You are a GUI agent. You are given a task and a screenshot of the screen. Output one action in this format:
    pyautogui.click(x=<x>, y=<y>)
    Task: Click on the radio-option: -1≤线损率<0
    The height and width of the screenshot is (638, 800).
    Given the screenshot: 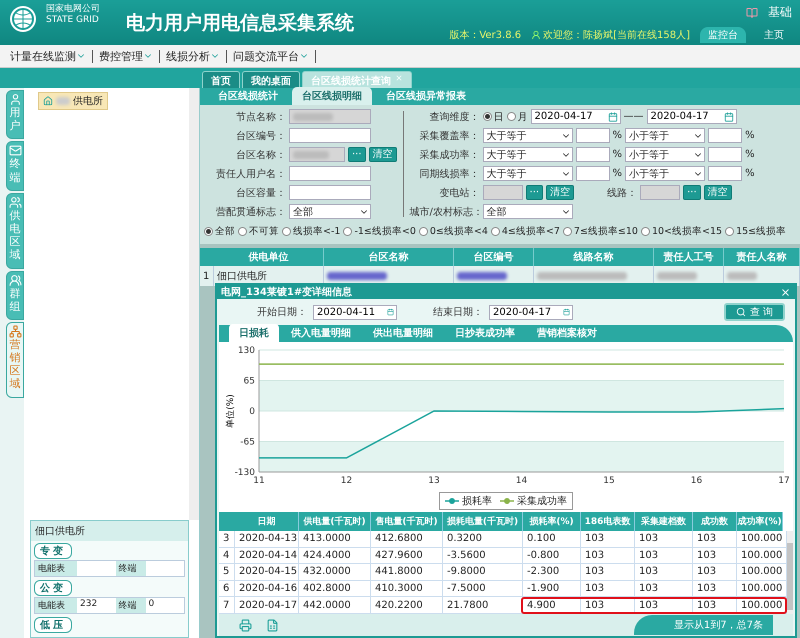 What is the action you would take?
    pyautogui.click(x=379, y=231)
    